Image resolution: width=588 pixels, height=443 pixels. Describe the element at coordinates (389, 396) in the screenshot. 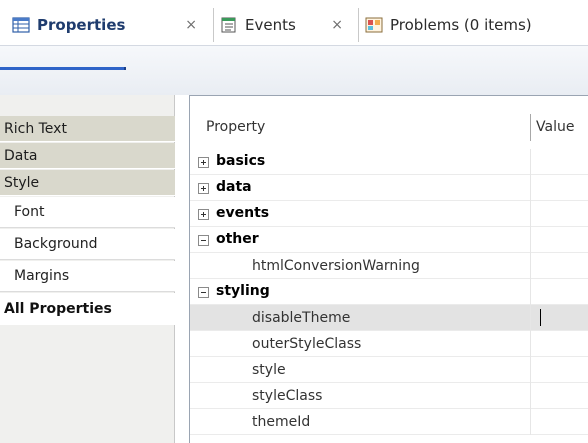

I see `table-row-style-class: styleClass` at that location.